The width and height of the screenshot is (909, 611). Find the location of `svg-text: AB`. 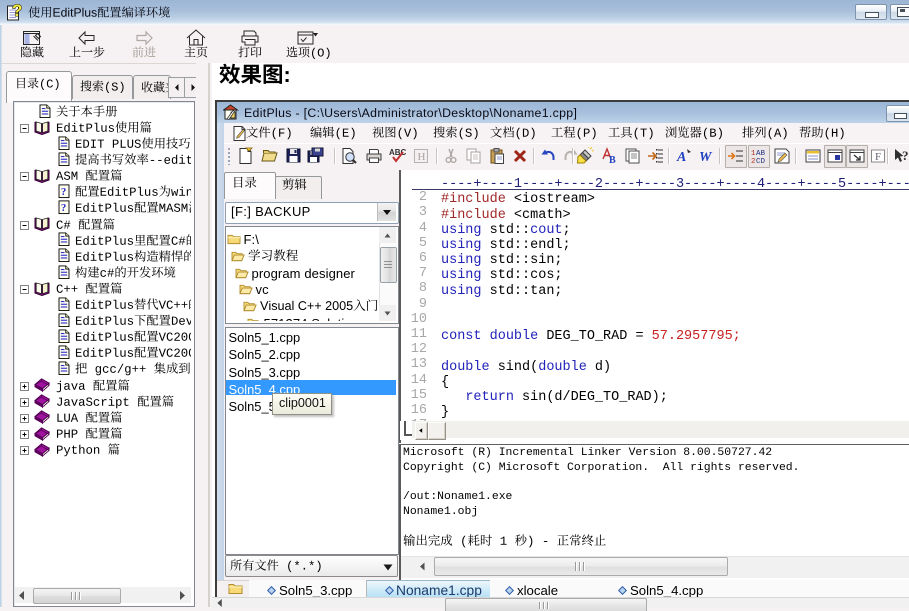

svg-text: AB is located at coordinates (761, 154).